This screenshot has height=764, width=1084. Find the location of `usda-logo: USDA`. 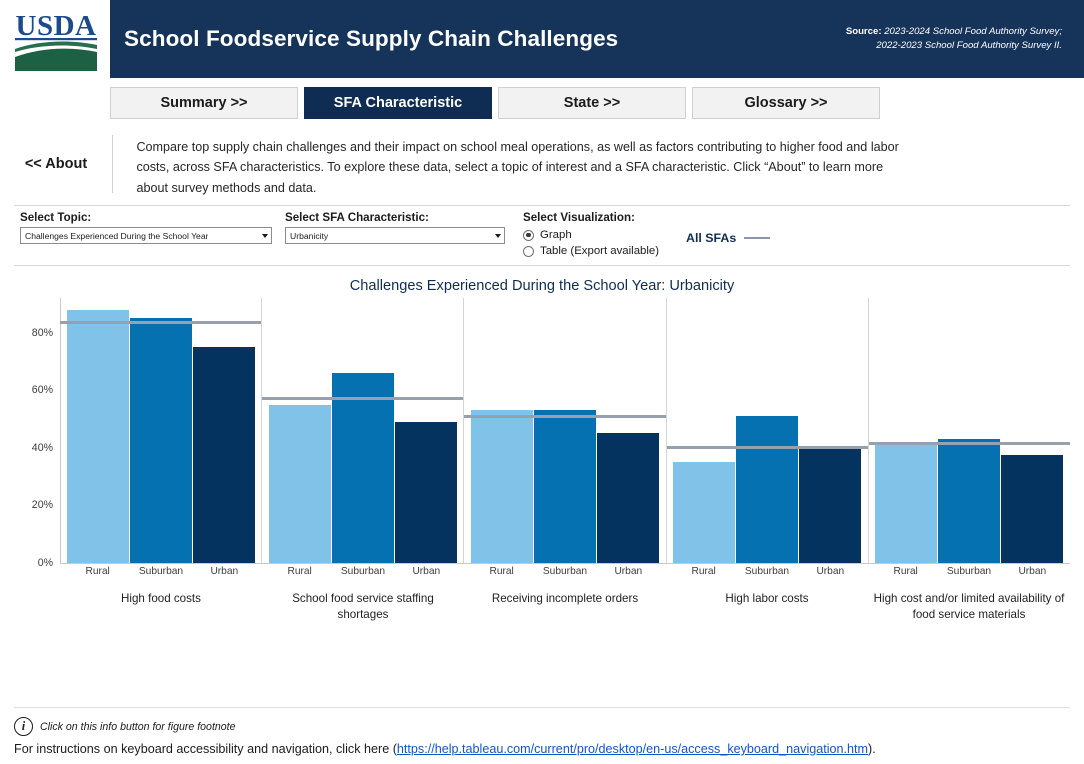

usda-logo: USDA is located at coordinates (55, 39).